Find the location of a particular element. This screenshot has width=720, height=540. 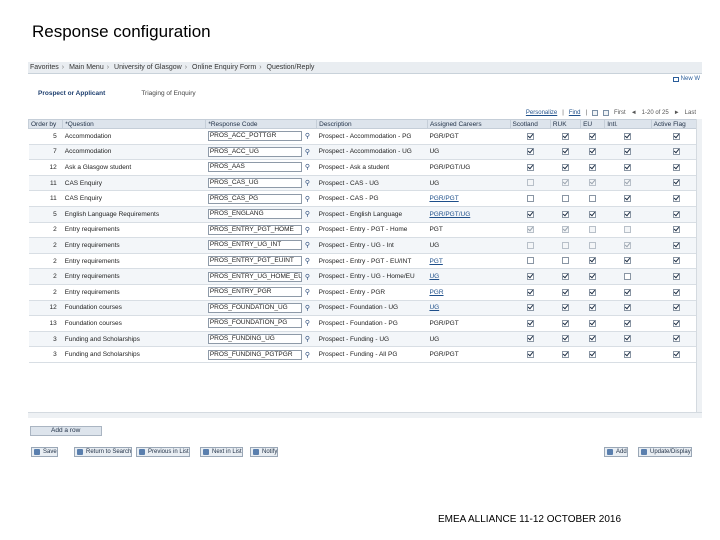

view-all-icon is located at coordinates (595, 113).